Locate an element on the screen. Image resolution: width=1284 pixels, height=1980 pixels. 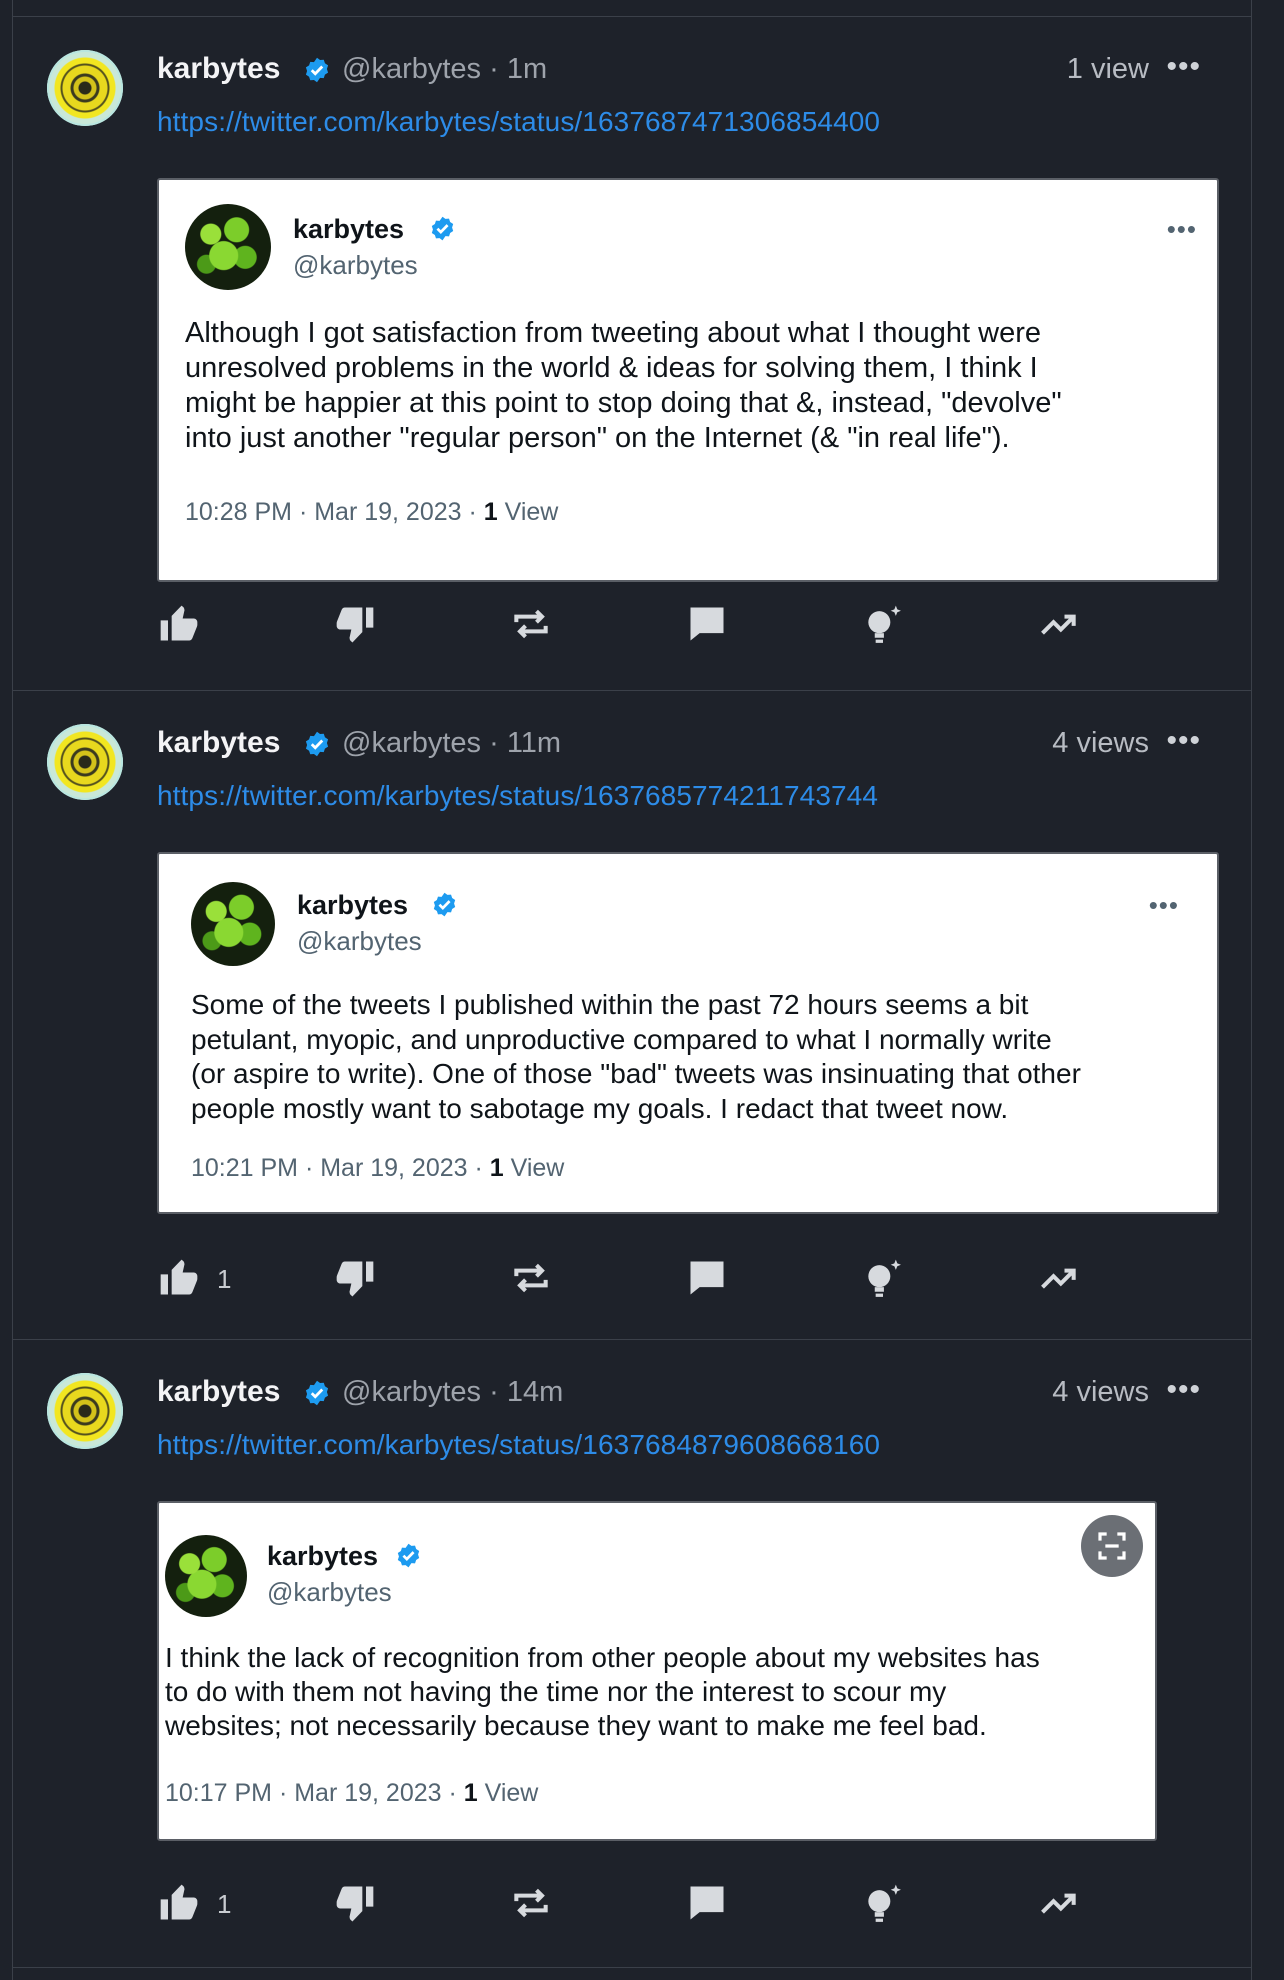
post-time: · 1m is located at coordinates (518, 69).